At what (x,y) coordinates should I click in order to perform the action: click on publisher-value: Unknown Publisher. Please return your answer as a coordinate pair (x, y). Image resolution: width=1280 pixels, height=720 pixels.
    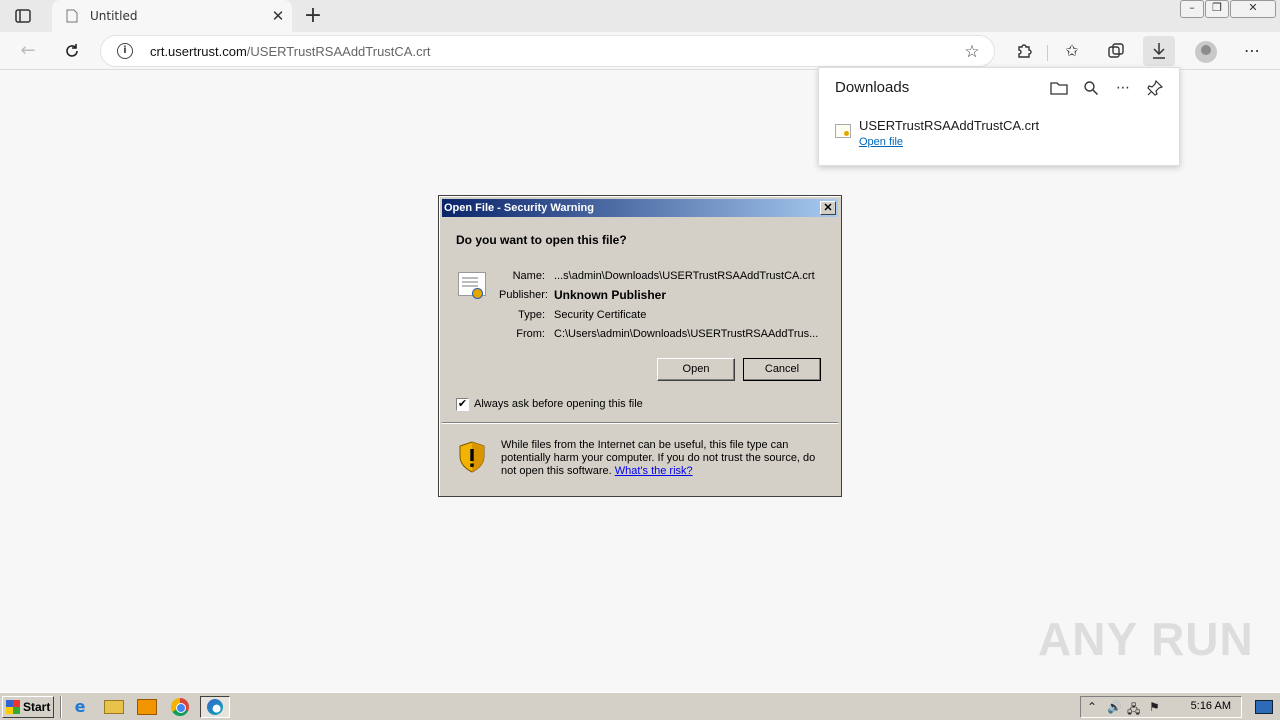
    Looking at the image, I should click on (610, 295).